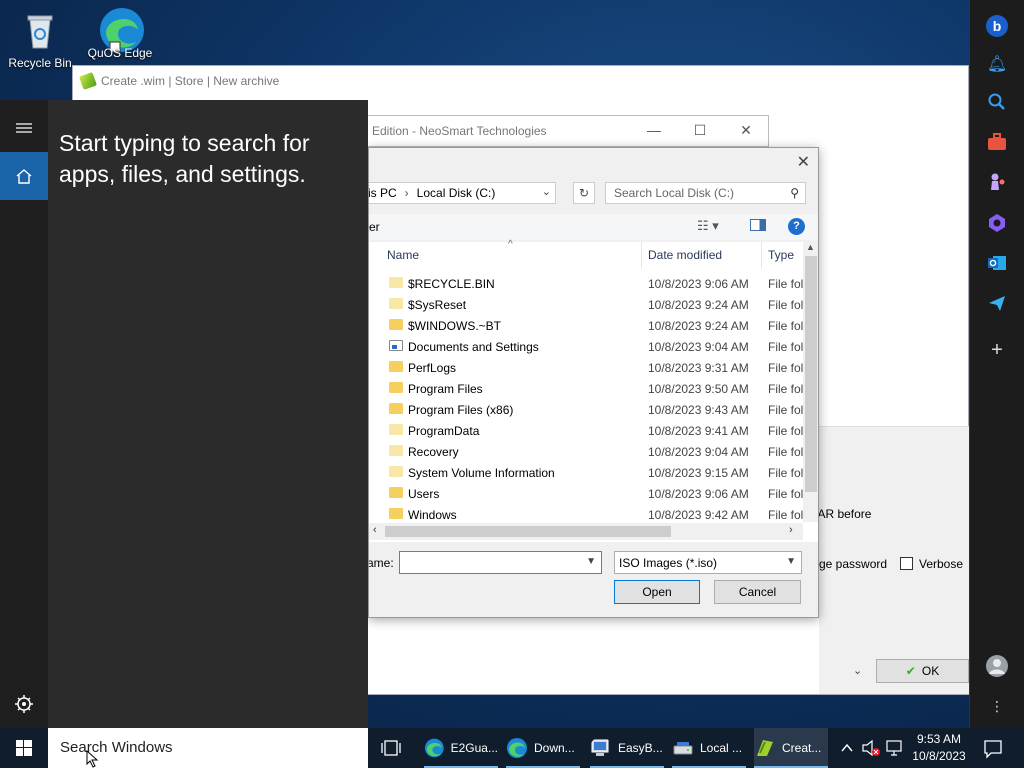 This screenshot has width=1024, height=768. What do you see at coordinates (857, 670) in the screenshot?
I see `dropdown-arrow-icon: ⌄` at bounding box center [857, 670].